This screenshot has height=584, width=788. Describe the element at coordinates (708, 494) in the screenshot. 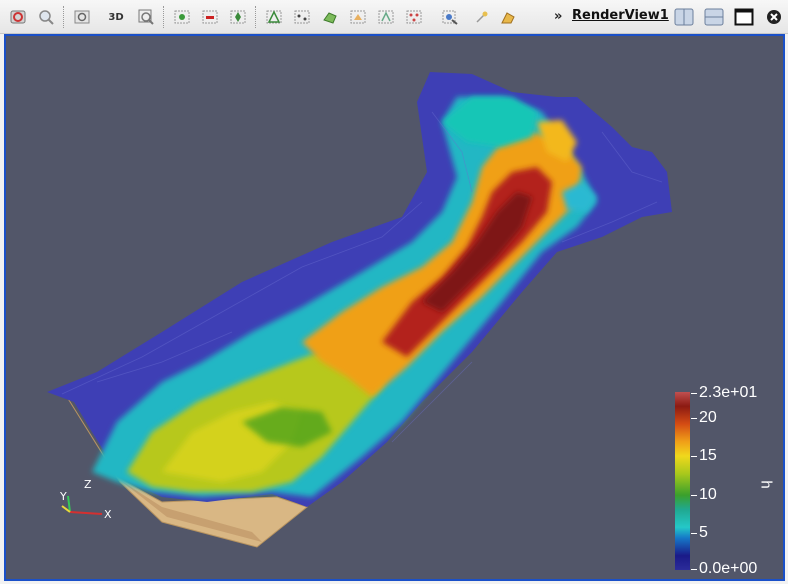

I see `colorbar-tick-label-10: 10` at that location.